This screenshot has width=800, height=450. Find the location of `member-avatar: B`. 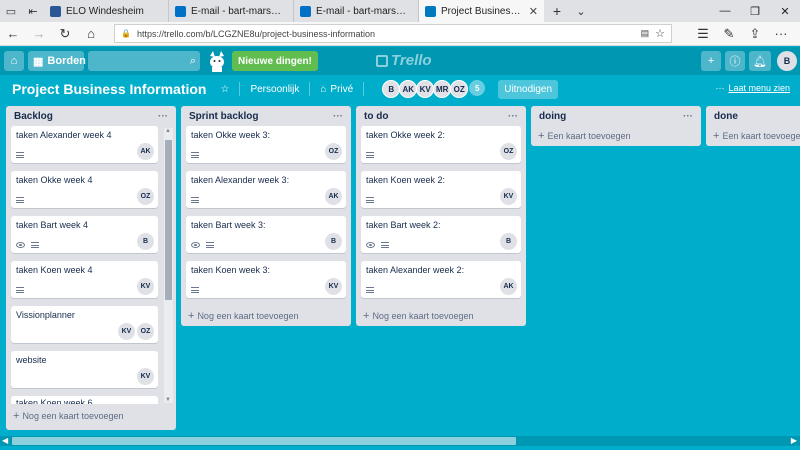

member-avatar: B is located at coordinates (391, 89).